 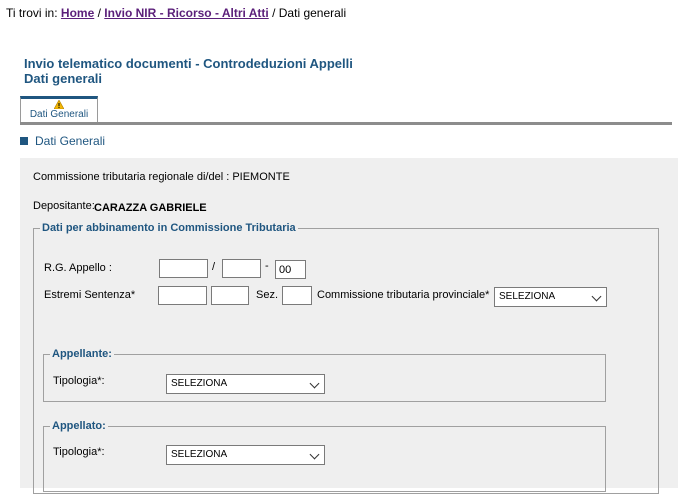 What do you see at coordinates (527, 296) in the screenshot?
I see `commissione-provinciale-selected: SELEZIONA` at bounding box center [527, 296].